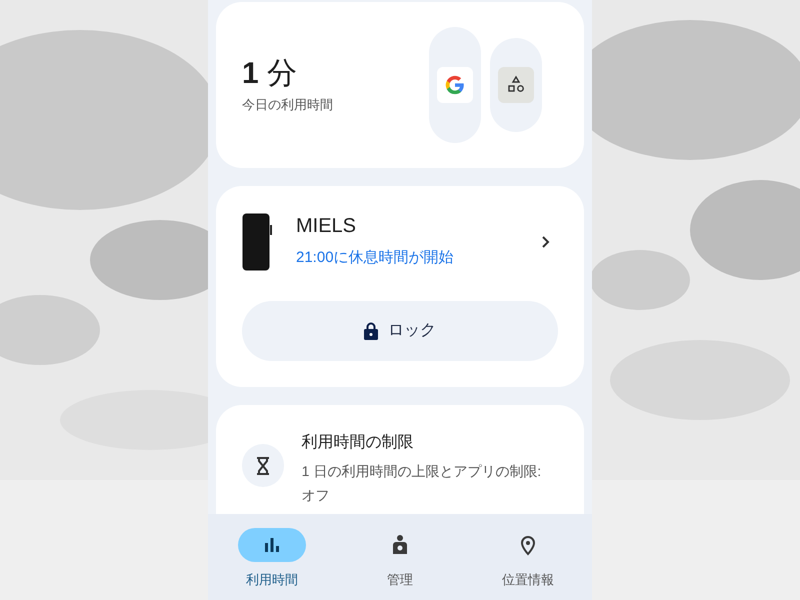 The height and width of the screenshot is (600, 800). Describe the element at coordinates (272, 545) in the screenshot. I see `bar-chart-icon` at that location.